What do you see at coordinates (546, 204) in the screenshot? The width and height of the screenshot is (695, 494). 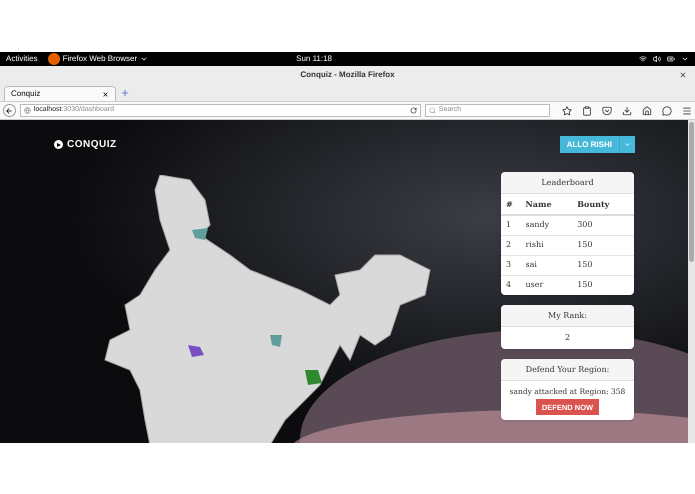 I see `column-header: Name` at bounding box center [546, 204].